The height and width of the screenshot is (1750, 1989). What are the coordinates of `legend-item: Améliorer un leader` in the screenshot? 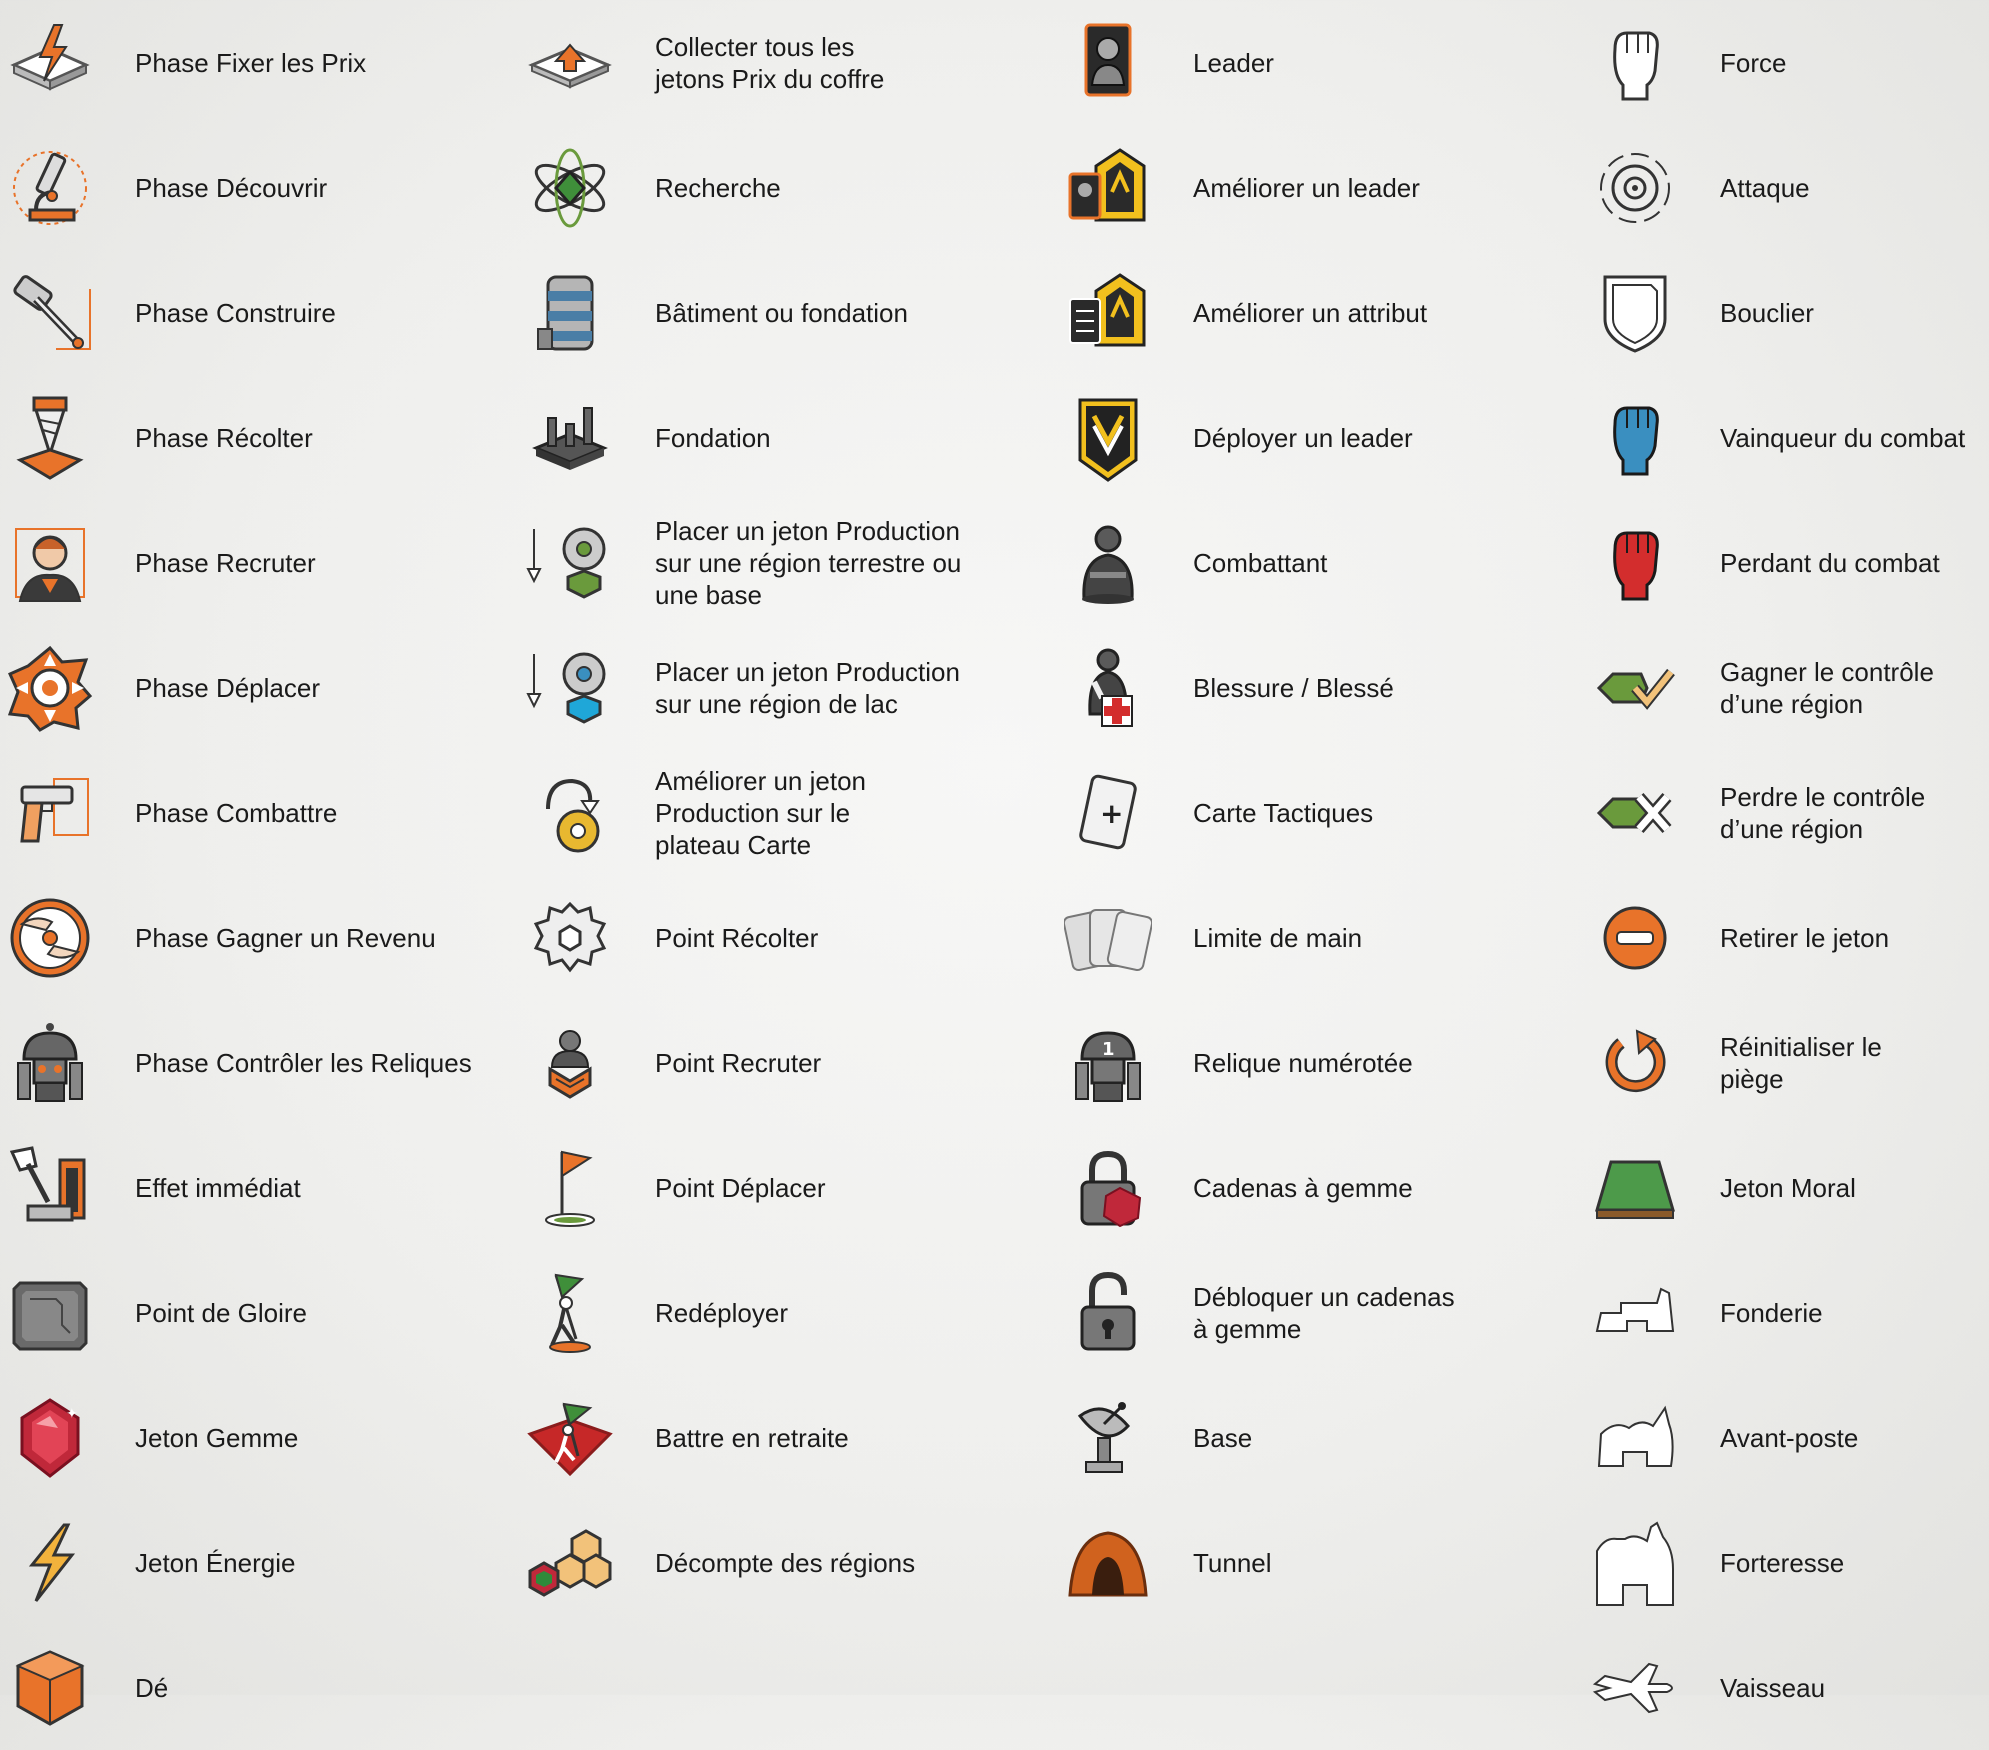 It's located at (1318, 187).